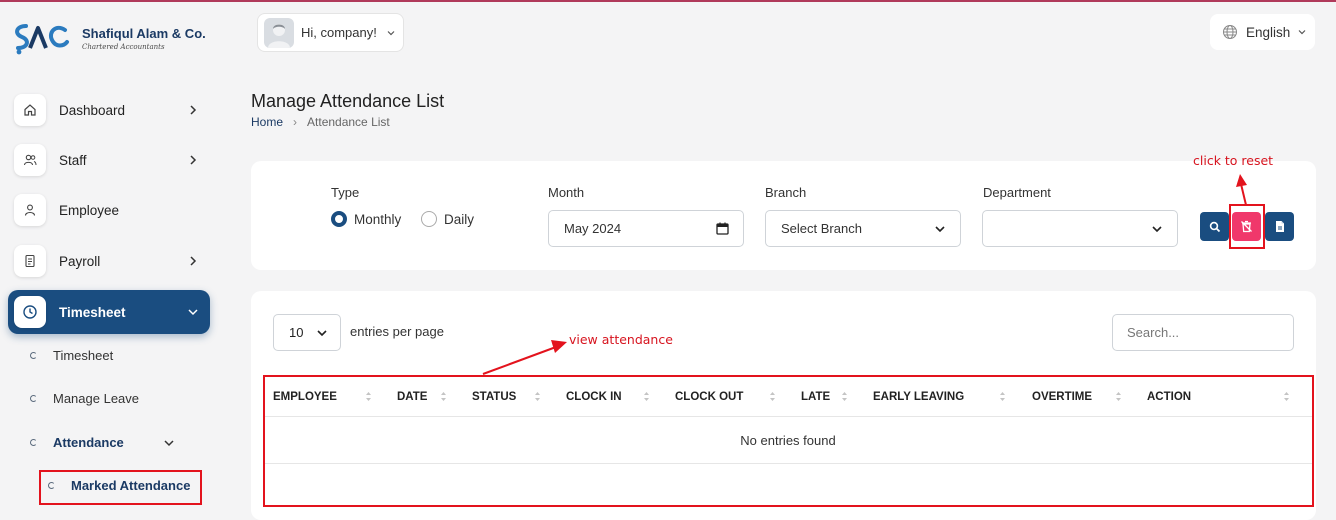 The width and height of the screenshot is (1336, 520). Describe the element at coordinates (120, 487) in the screenshot. I see `annotation-box-marked-attendance` at that location.